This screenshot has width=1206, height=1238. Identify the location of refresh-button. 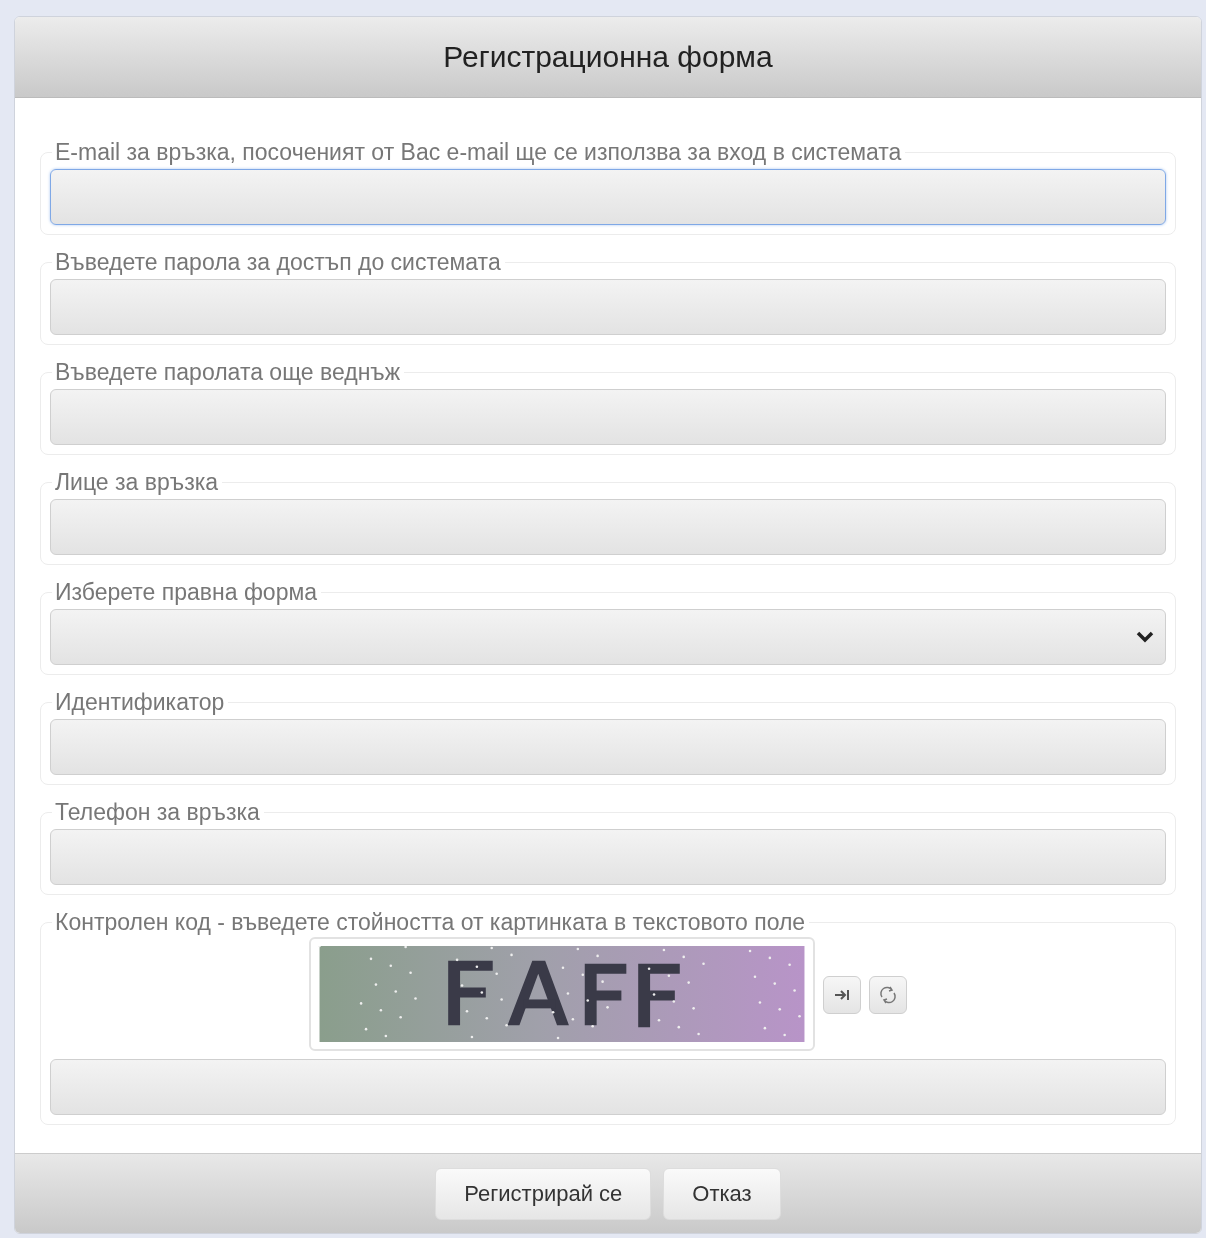
(888, 995).